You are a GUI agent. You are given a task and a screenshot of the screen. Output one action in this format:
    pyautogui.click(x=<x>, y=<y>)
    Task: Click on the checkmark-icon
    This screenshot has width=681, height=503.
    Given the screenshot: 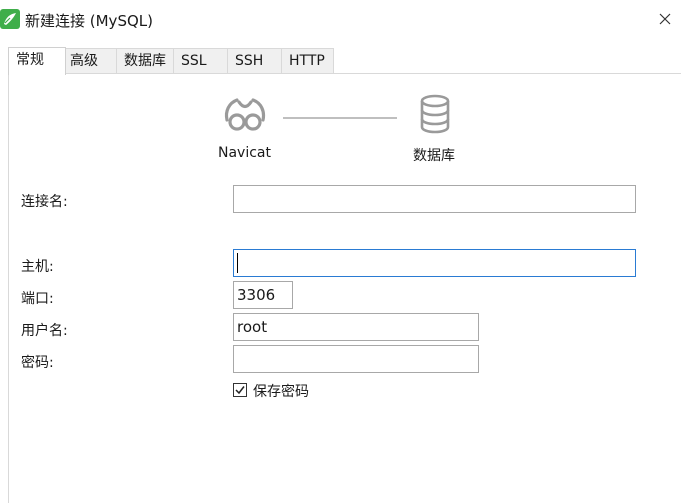 What is the action you would take?
    pyautogui.click(x=240, y=390)
    